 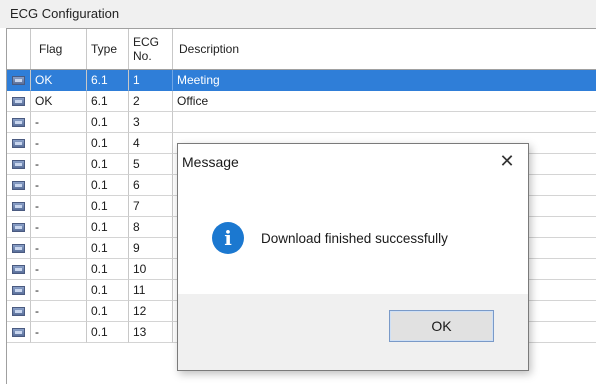 I want to click on panel-title: ECG Configuration, so click(x=298, y=14).